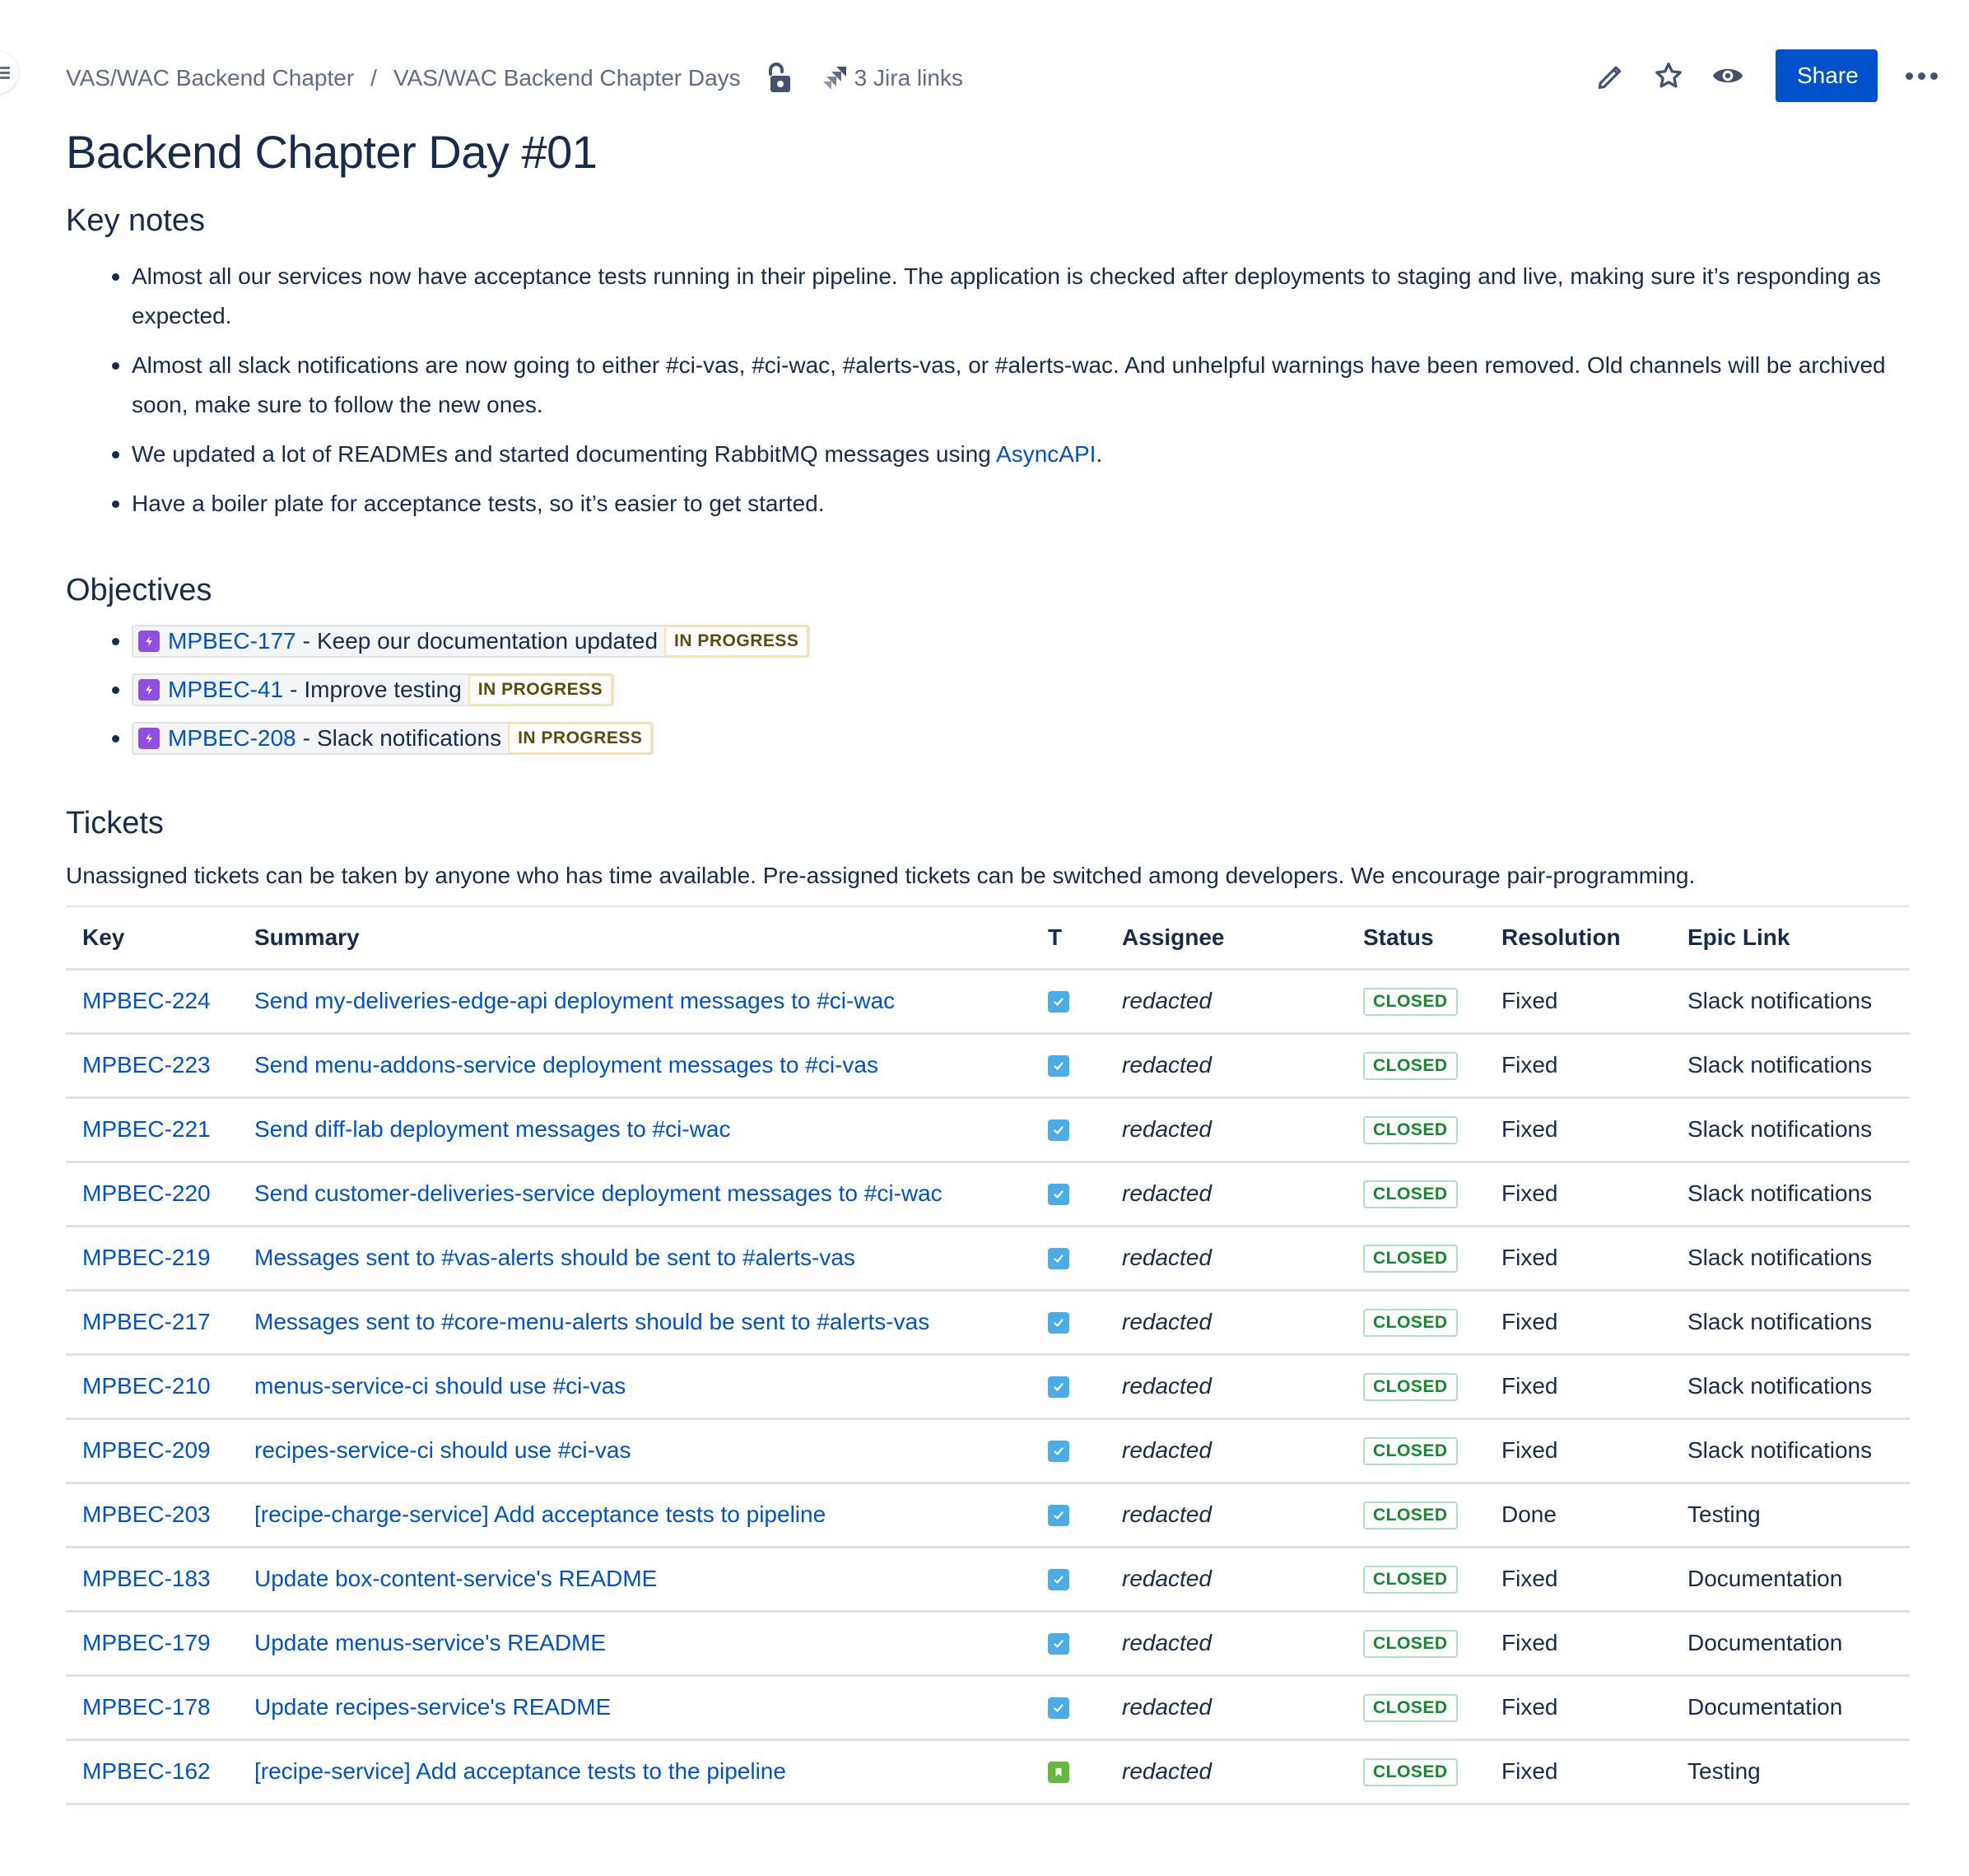 The height and width of the screenshot is (1876, 1969). Describe the element at coordinates (440, 1386) in the screenshot. I see `ticket-summary-link: menus-service-ci should use #ci-vas` at that location.